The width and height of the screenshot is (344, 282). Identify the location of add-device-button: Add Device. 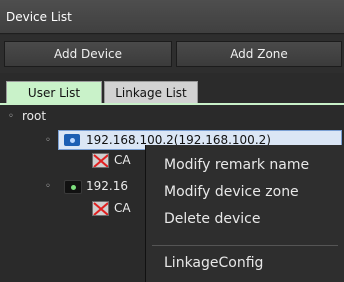
(88, 54).